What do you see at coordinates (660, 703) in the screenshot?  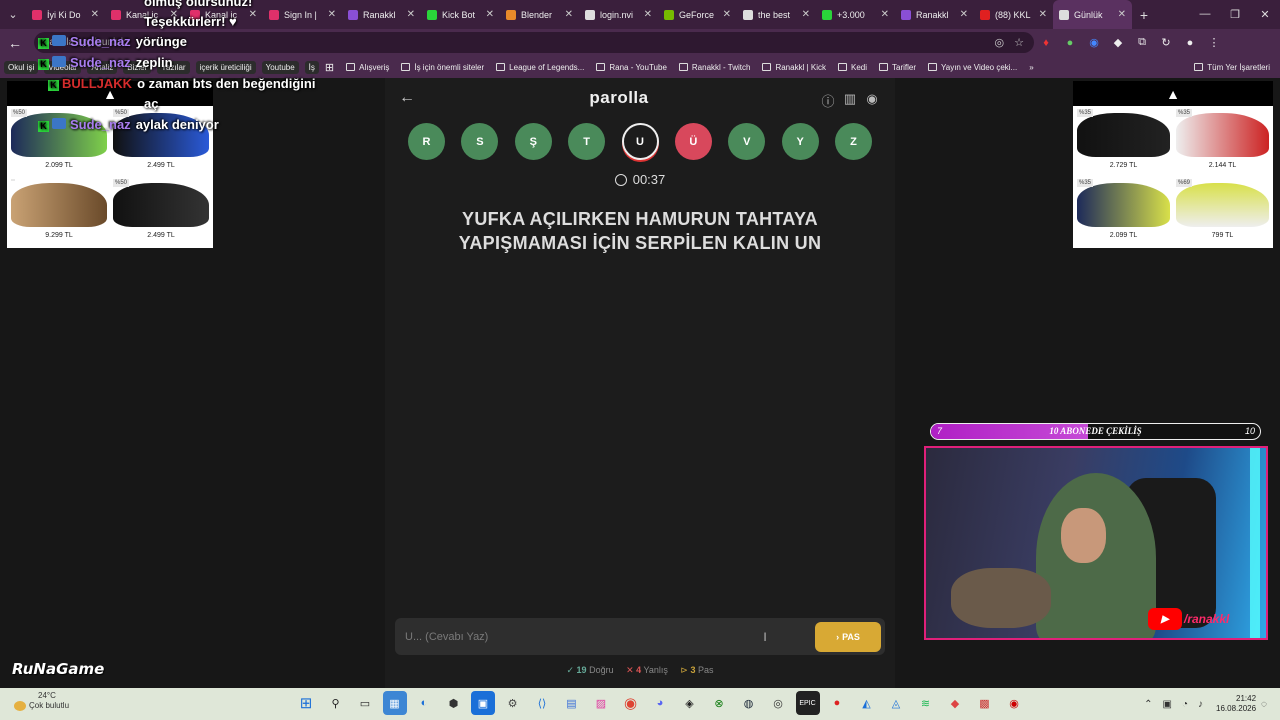 I see `discord-icon: ◕` at bounding box center [660, 703].